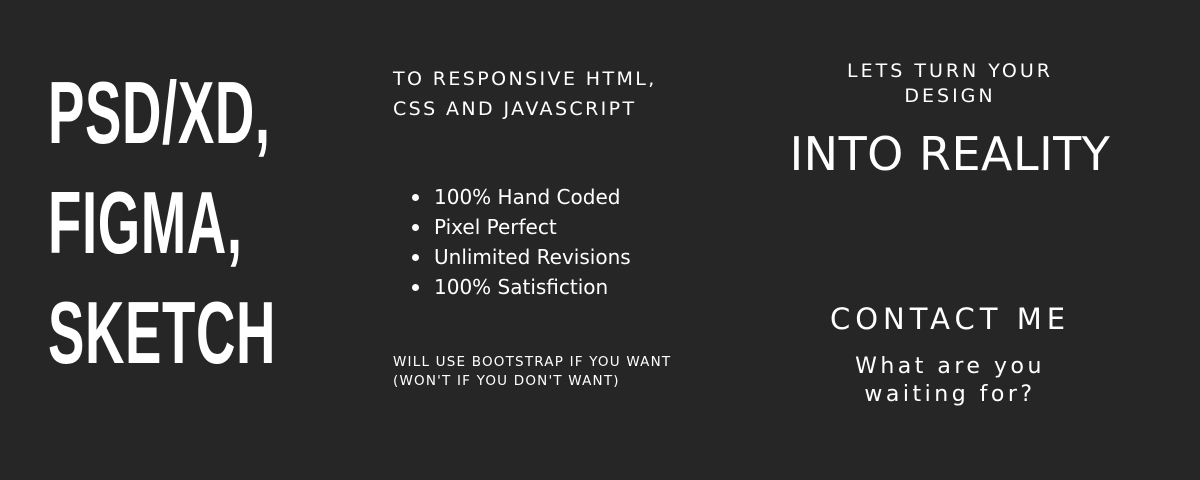 The image size is (1200, 480). What do you see at coordinates (532, 257) in the screenshot?
I see `feature-label: Unlimited Revisions` at bounding box center [532, 257].